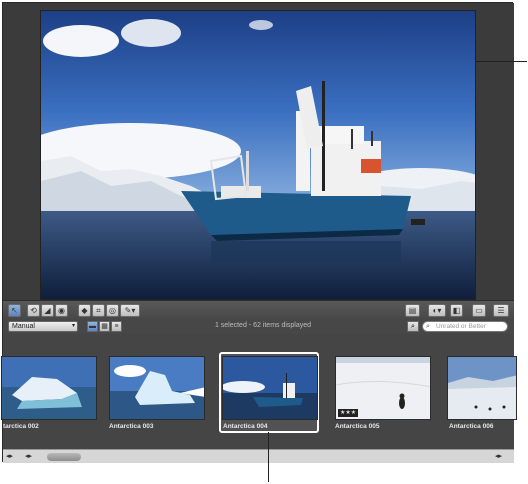 The image size is (528, 484). I want to click on brush-tool-icon: ✎▾, so click(130, 310).